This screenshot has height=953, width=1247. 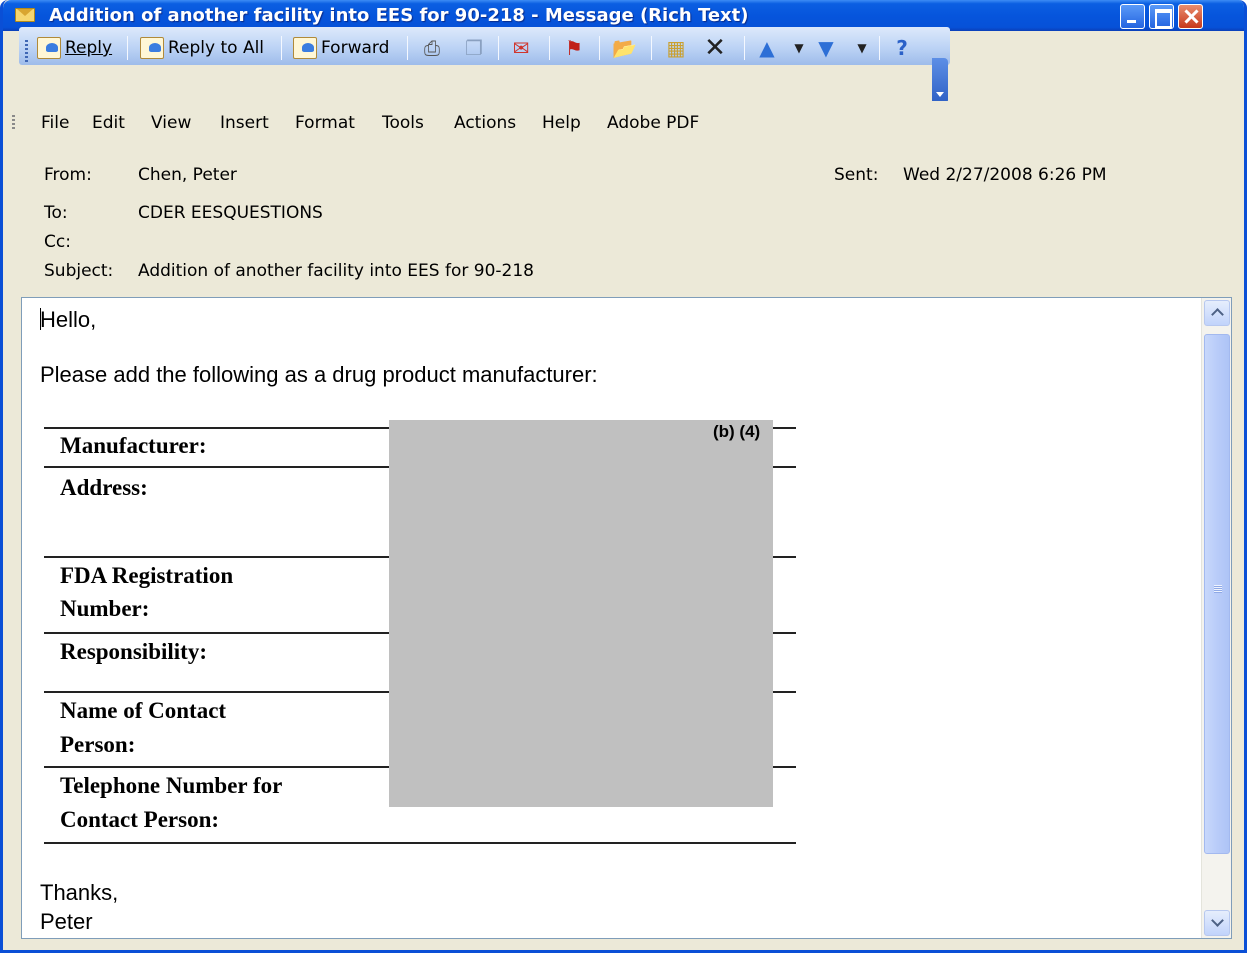 What do you see at coordinates (561, 123) in the screenshot?
I see `menu-help: Help` at bounding box center [561, 123].